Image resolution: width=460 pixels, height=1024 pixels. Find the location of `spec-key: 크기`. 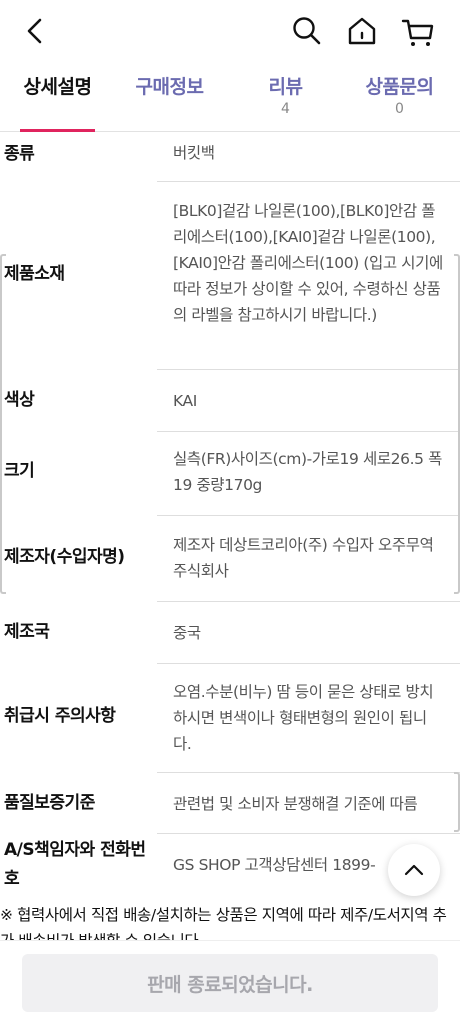

spec-key: 크기 is located at coordinates (19, 471).